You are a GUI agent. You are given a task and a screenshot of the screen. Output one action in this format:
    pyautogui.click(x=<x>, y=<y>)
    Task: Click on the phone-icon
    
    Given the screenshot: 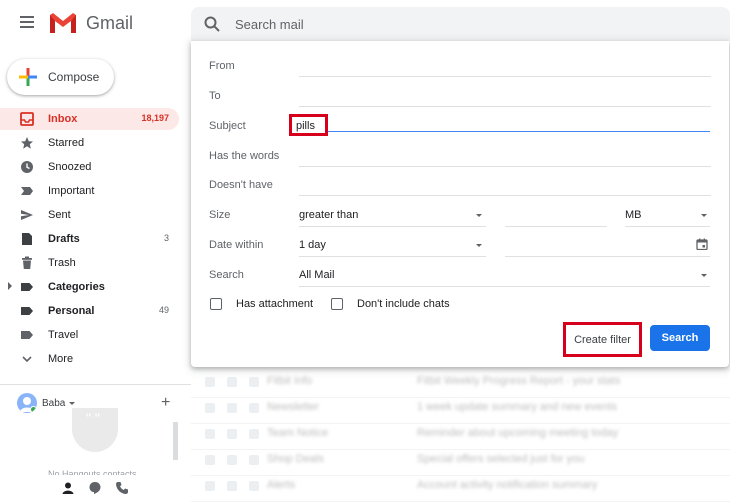 What is the action you would take?
    pyautogui.click(x=122, y=488)
    